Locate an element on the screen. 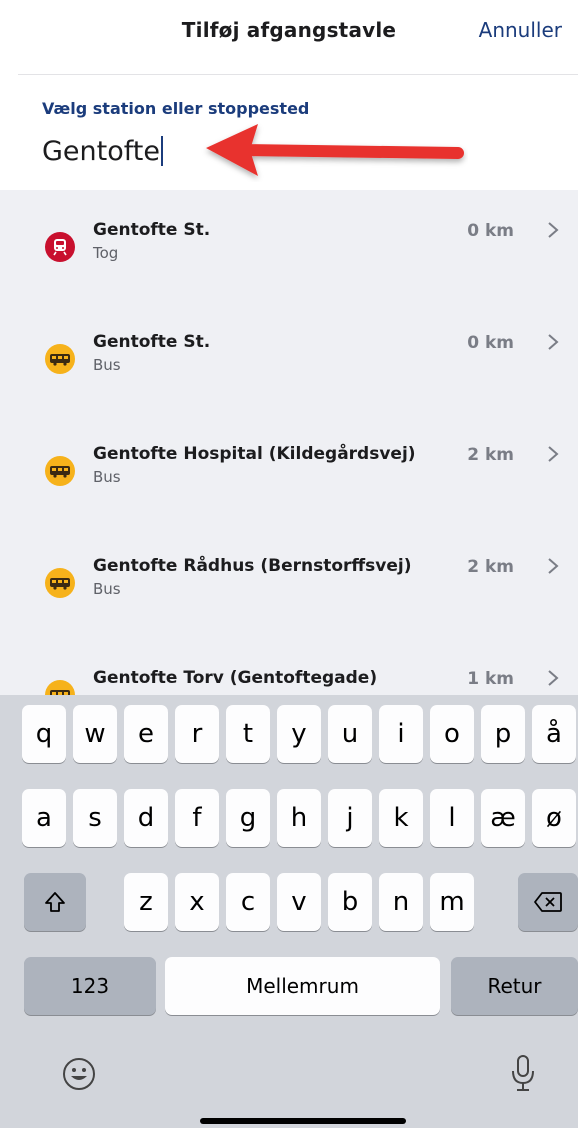 The height and width of the screenshot is (1128, 578). key-f: f is located at coordinates (197, 818).